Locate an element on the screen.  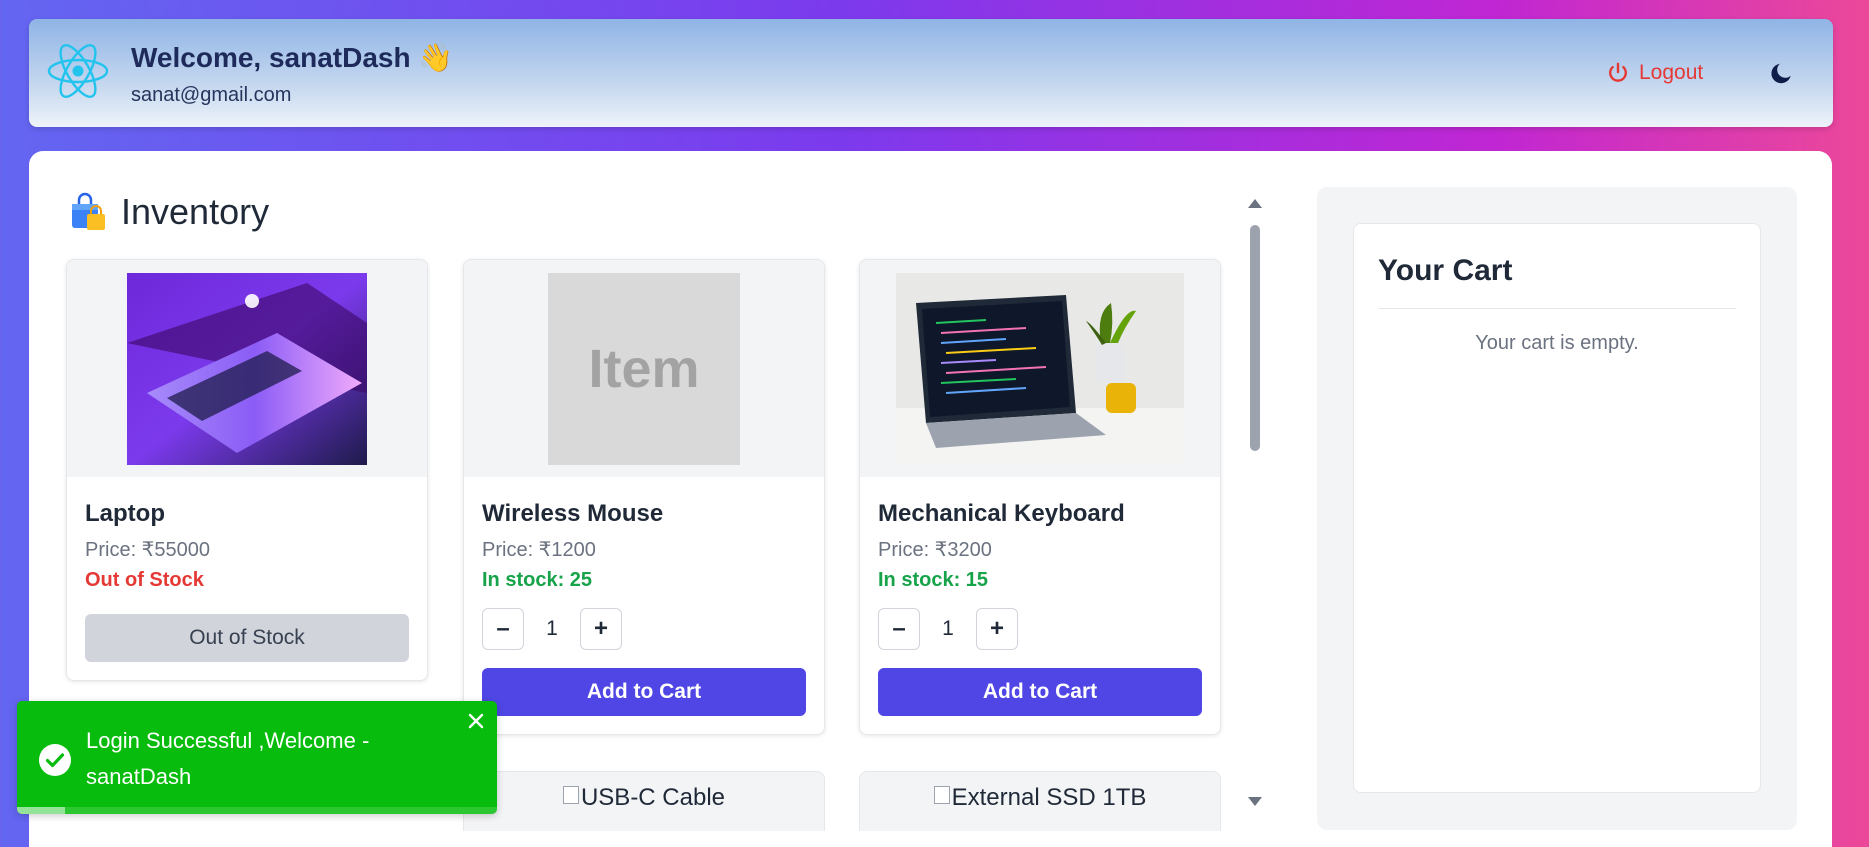
logout-label: Logout is located at coordinates (1671, 72).